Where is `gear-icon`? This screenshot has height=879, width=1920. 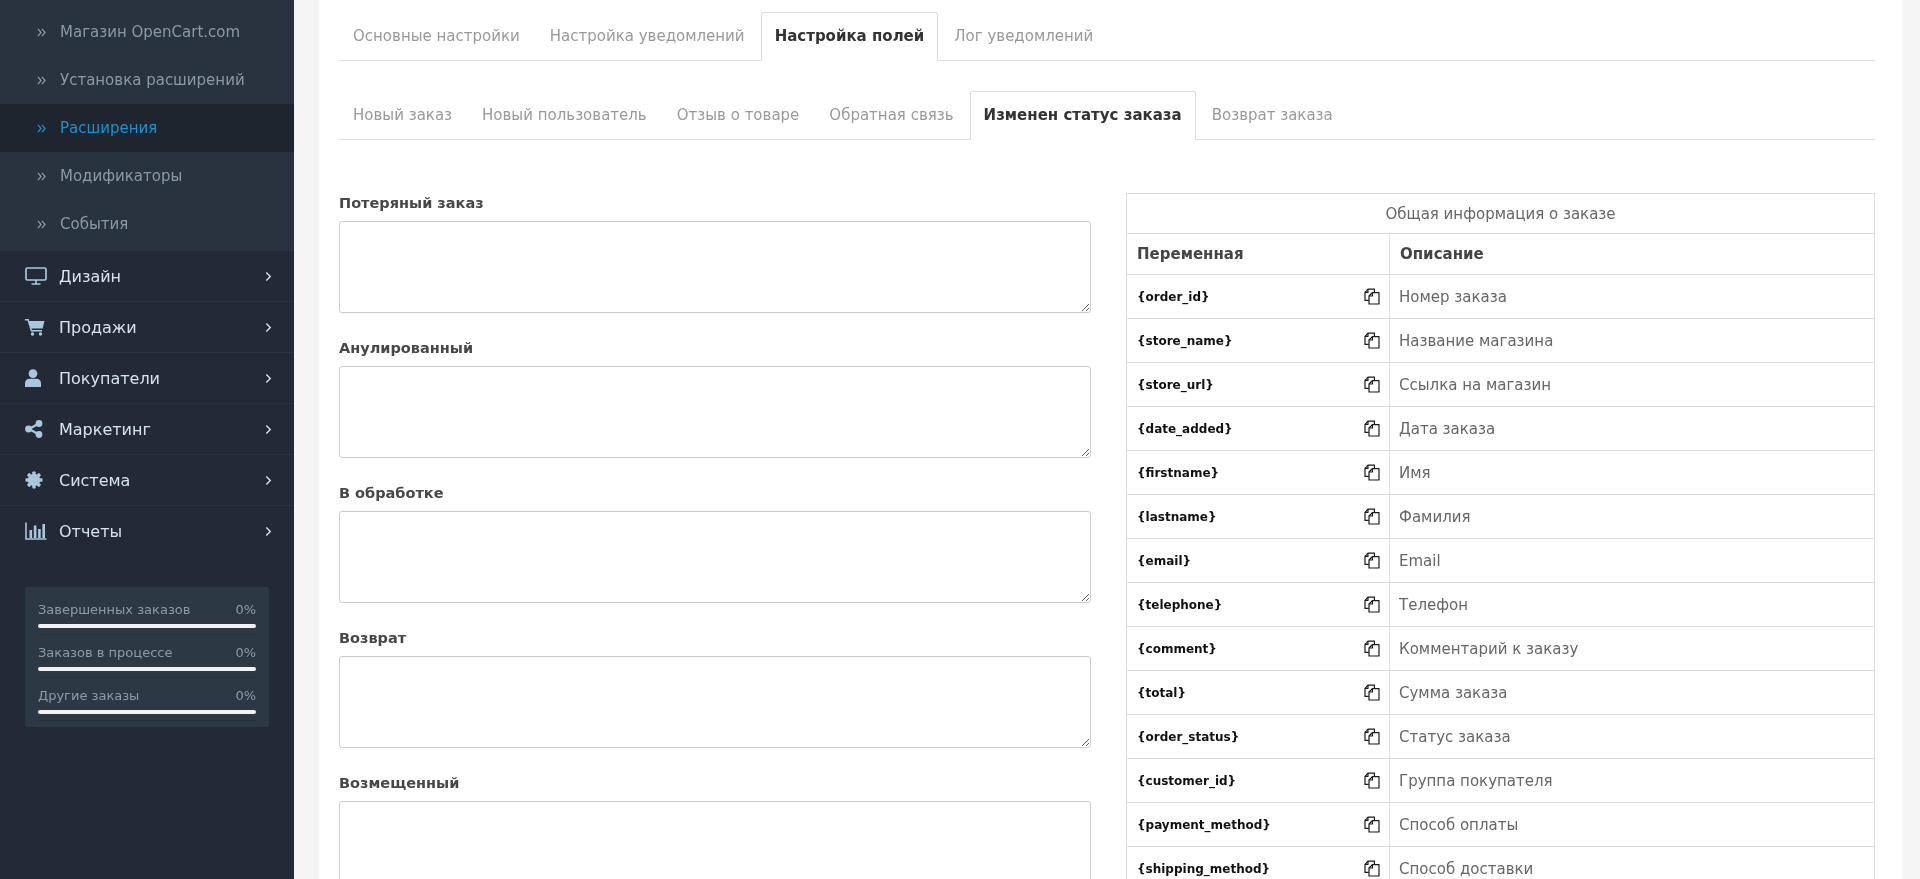
gear-icon is located at coordinates (34, 480).